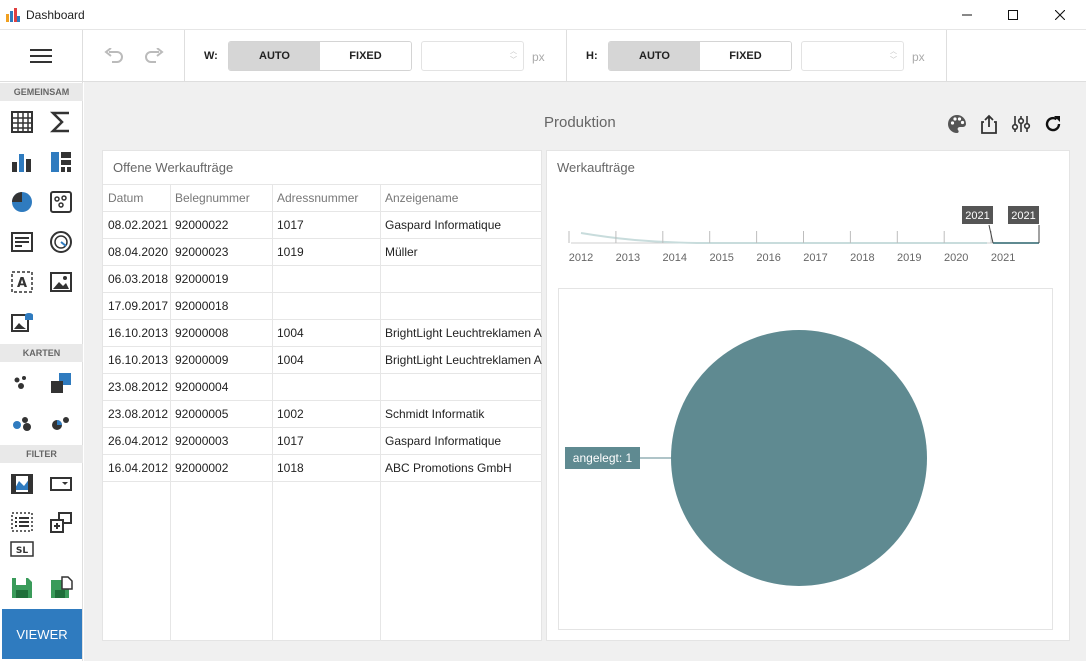 This screenshot has width=1086, height=661. Describe the element at coordinates (435, 414) in the screenshot. I see `cell-anzeigename: Schmidt Informatik` at that location.